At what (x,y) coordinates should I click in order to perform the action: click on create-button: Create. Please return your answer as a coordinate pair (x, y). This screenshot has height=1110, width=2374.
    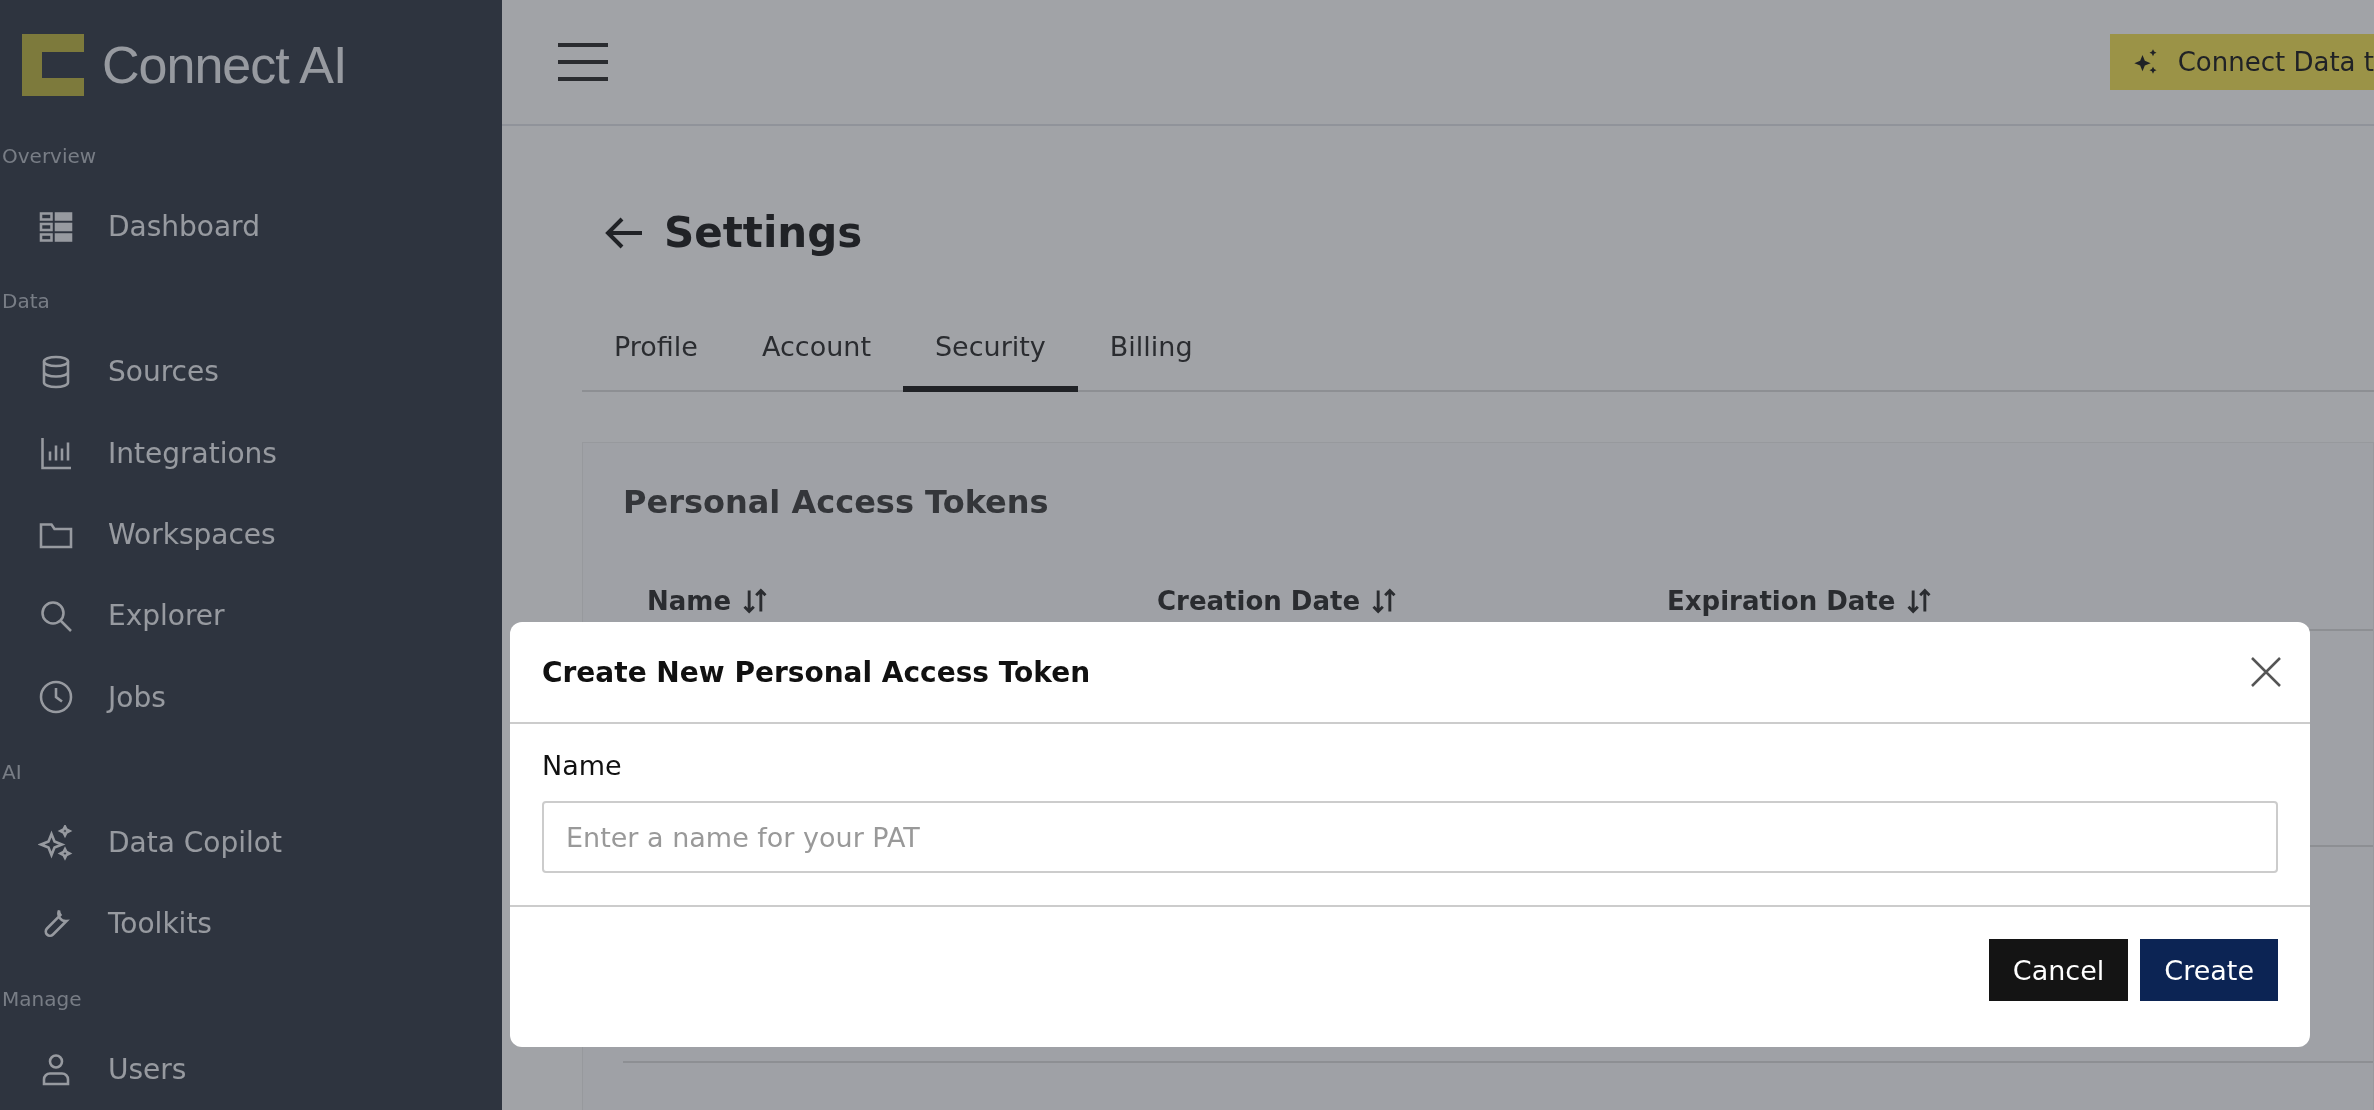
    Looking at the image, I should click on (2209, 970).